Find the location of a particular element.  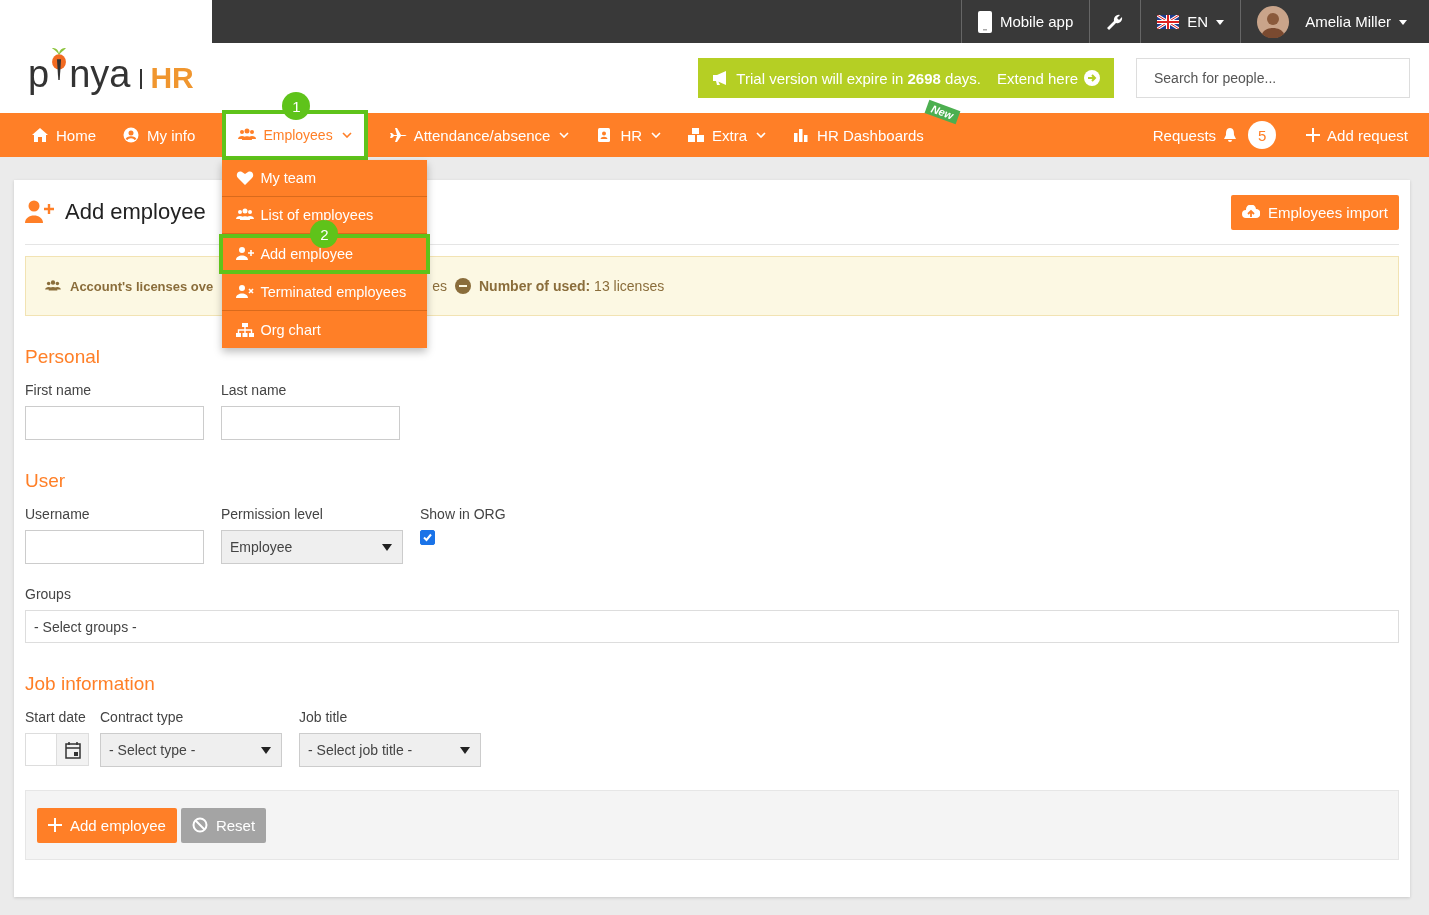

menu-item: My team is located at coordinates (325, 178).